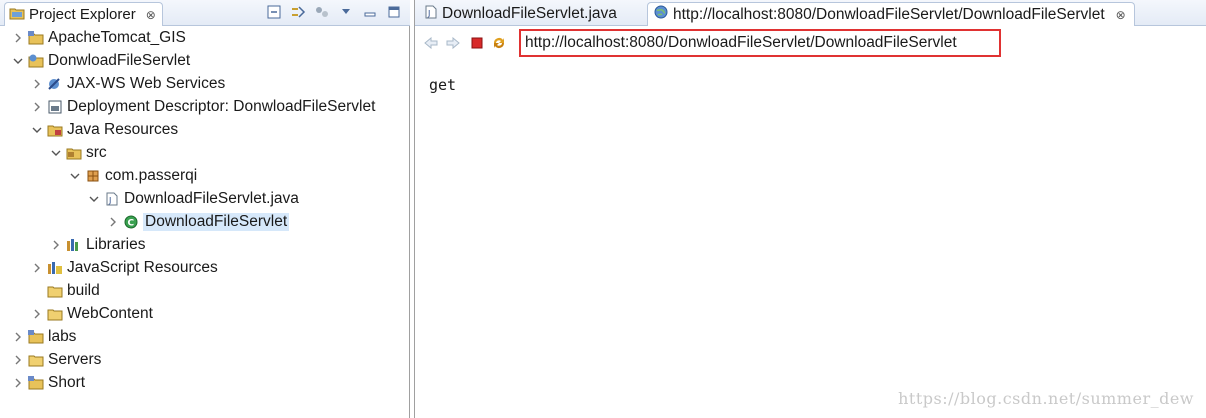 The image size is (1206, 418). I want to click on tree-item: labs, so click(44, 337).